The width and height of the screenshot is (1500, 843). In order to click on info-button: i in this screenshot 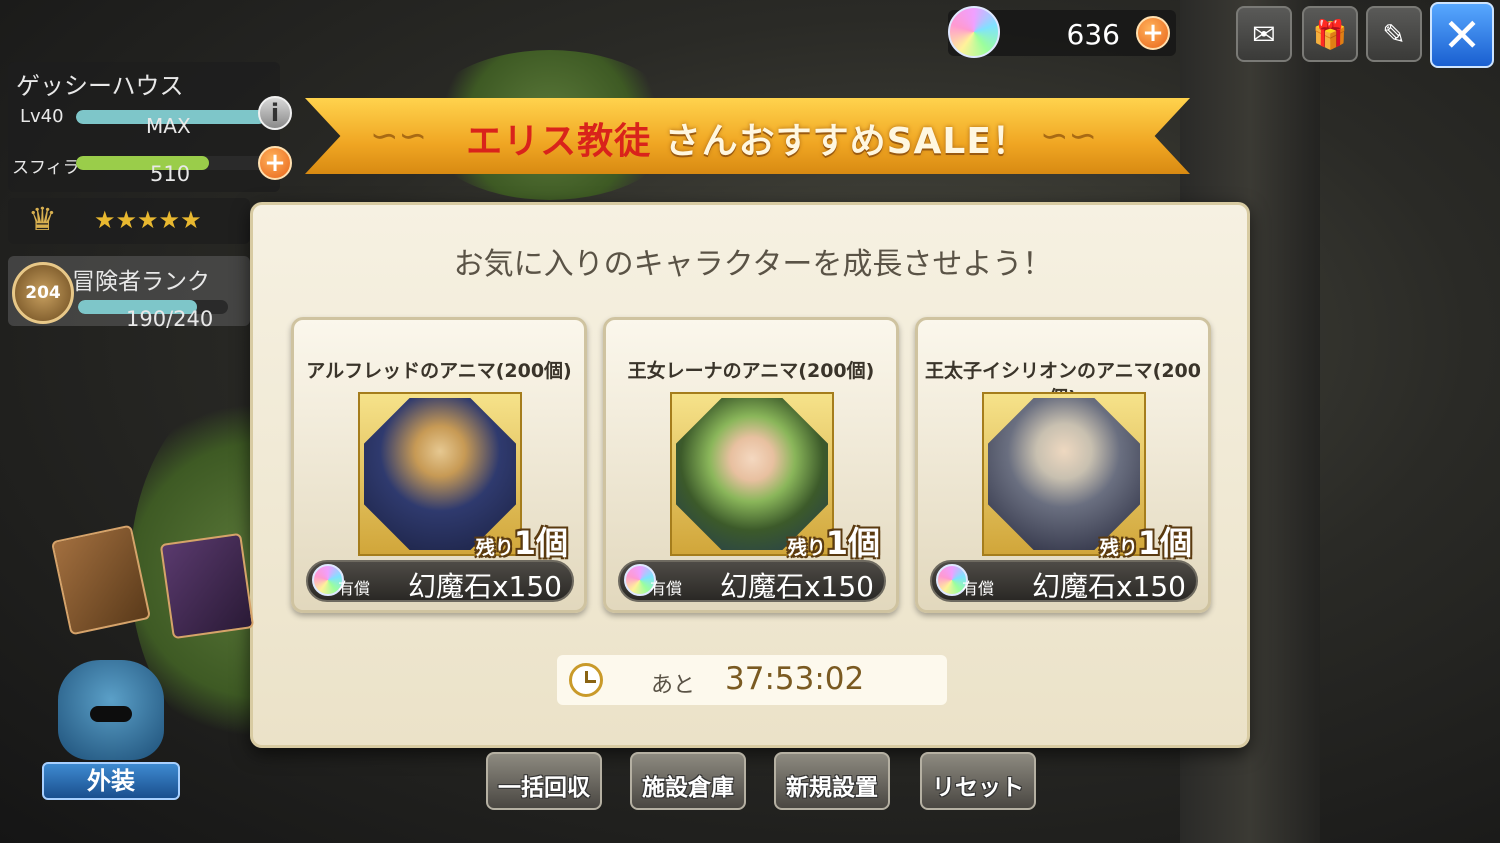, I will do `click(275, 113)`.